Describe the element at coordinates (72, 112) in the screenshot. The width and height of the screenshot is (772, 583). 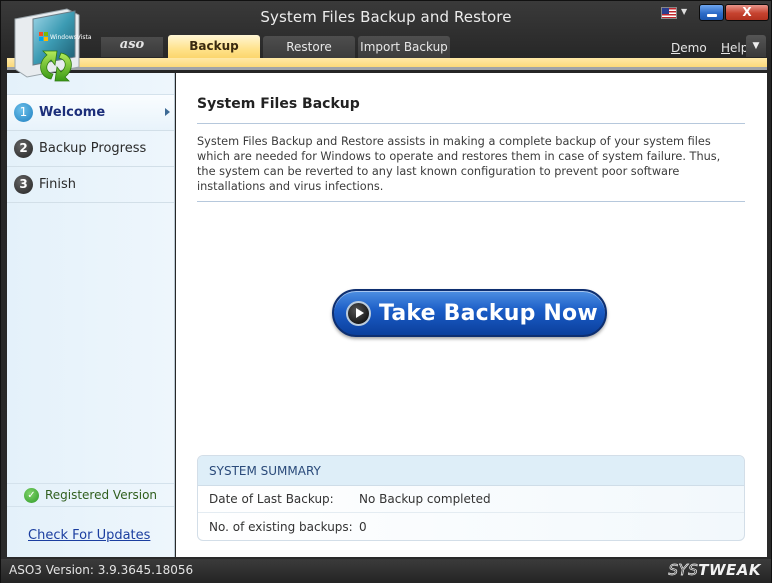
I see `step-label: Welcome` at that location.